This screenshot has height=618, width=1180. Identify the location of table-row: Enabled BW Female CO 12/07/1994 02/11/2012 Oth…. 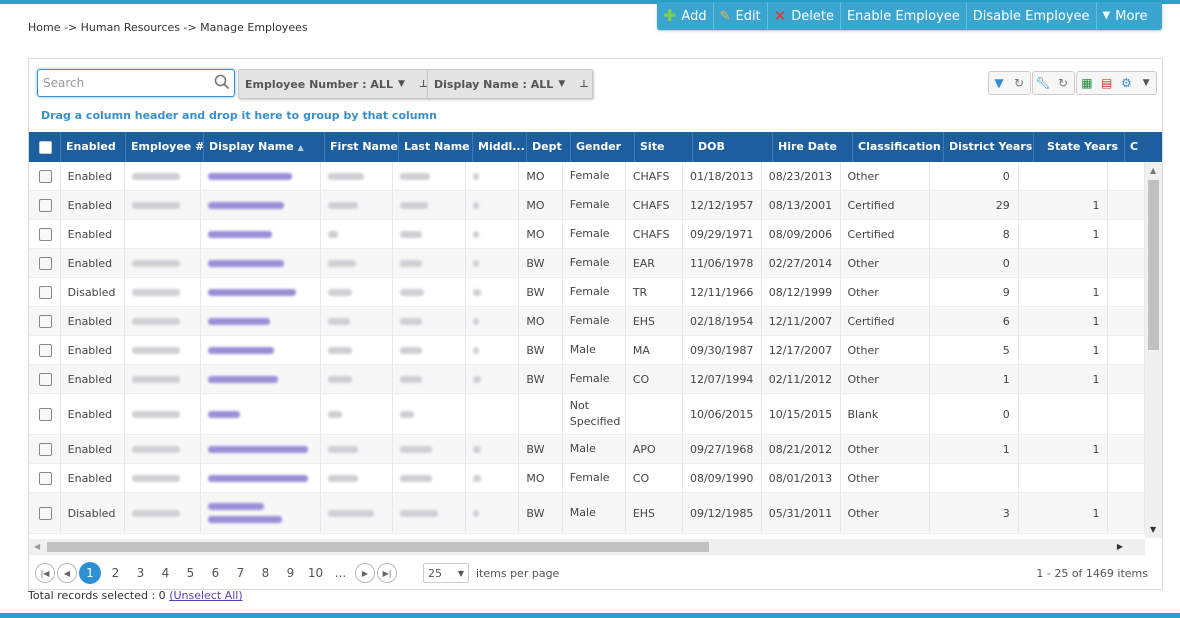
(587, 379).